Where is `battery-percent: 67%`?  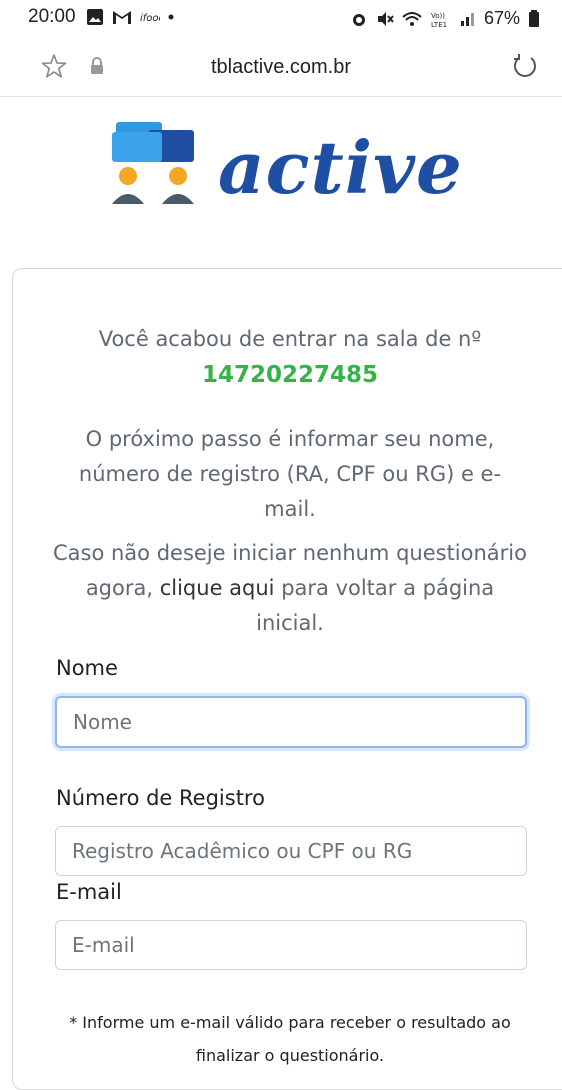
battery-percent: 67% is located at coordinates (501, 18).